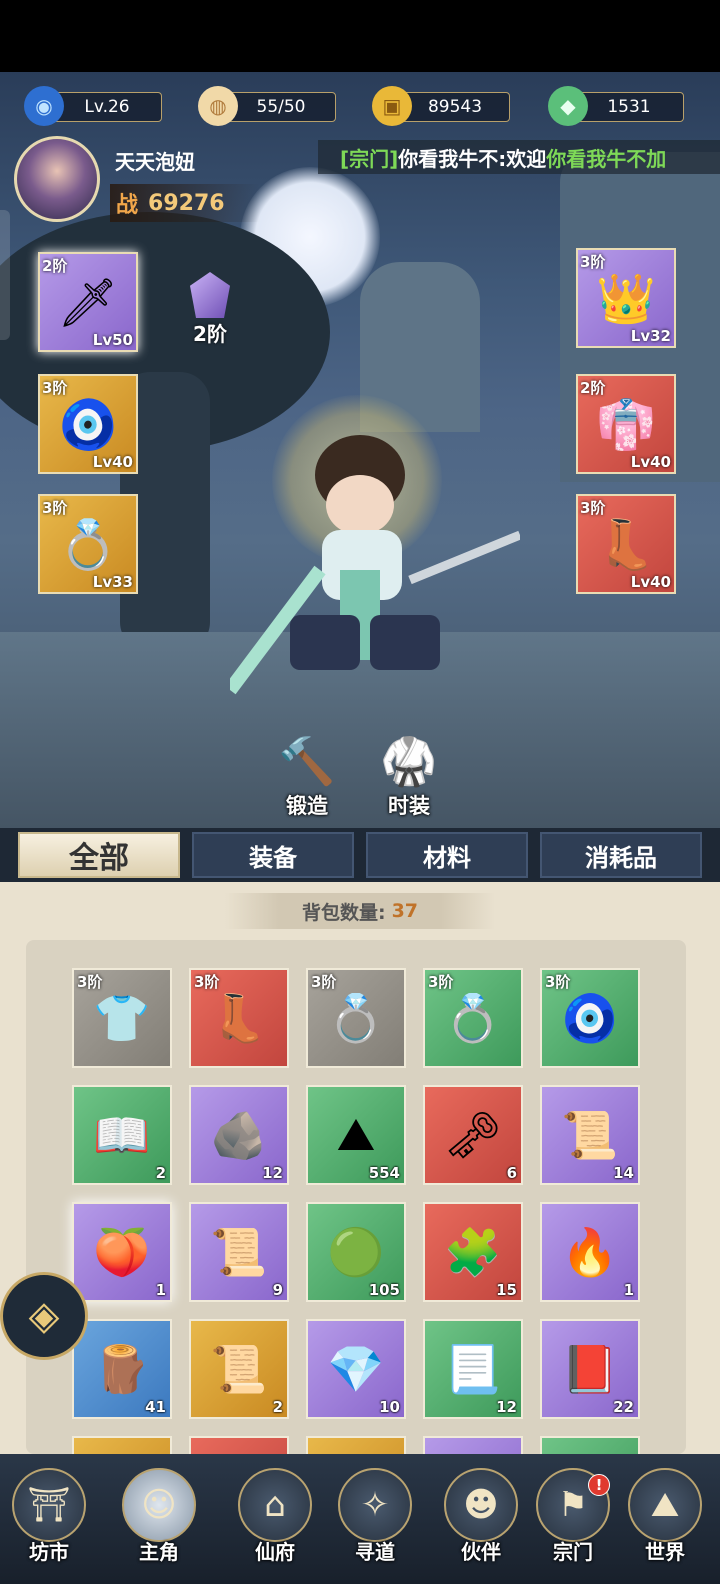 The image size is (720, 1584). Describe the element at coordinates (88, 424) in the screenshot. I see `equip-slot-amulet: 🧿 3阶 Lv40` at that location.